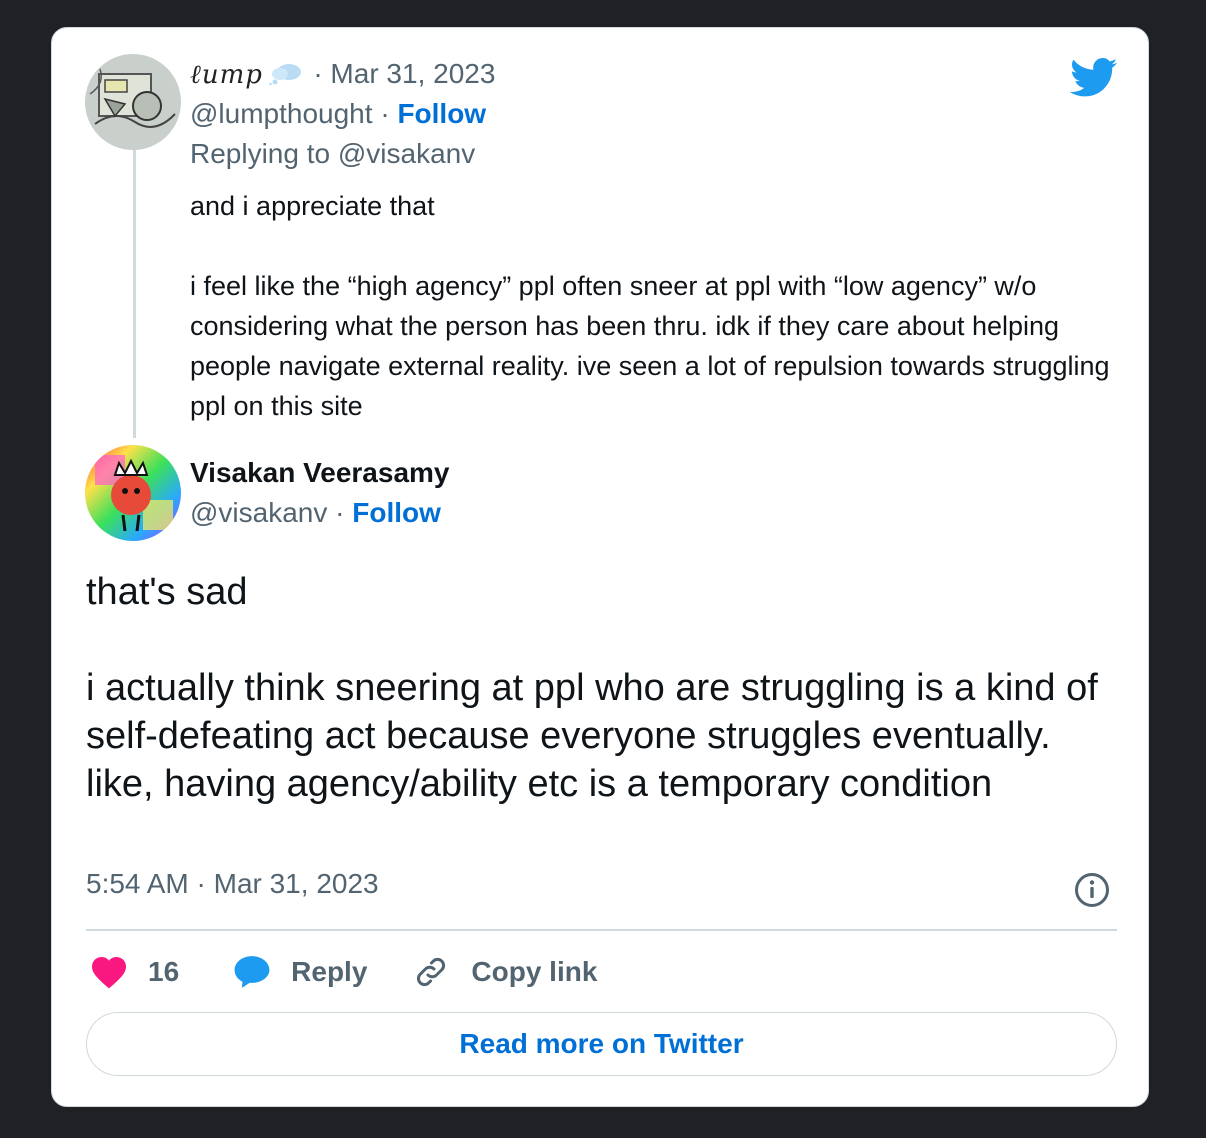 The width and height of the screenshot is (1206, 1138). I want to click on info-icon, so click(1092, 892).